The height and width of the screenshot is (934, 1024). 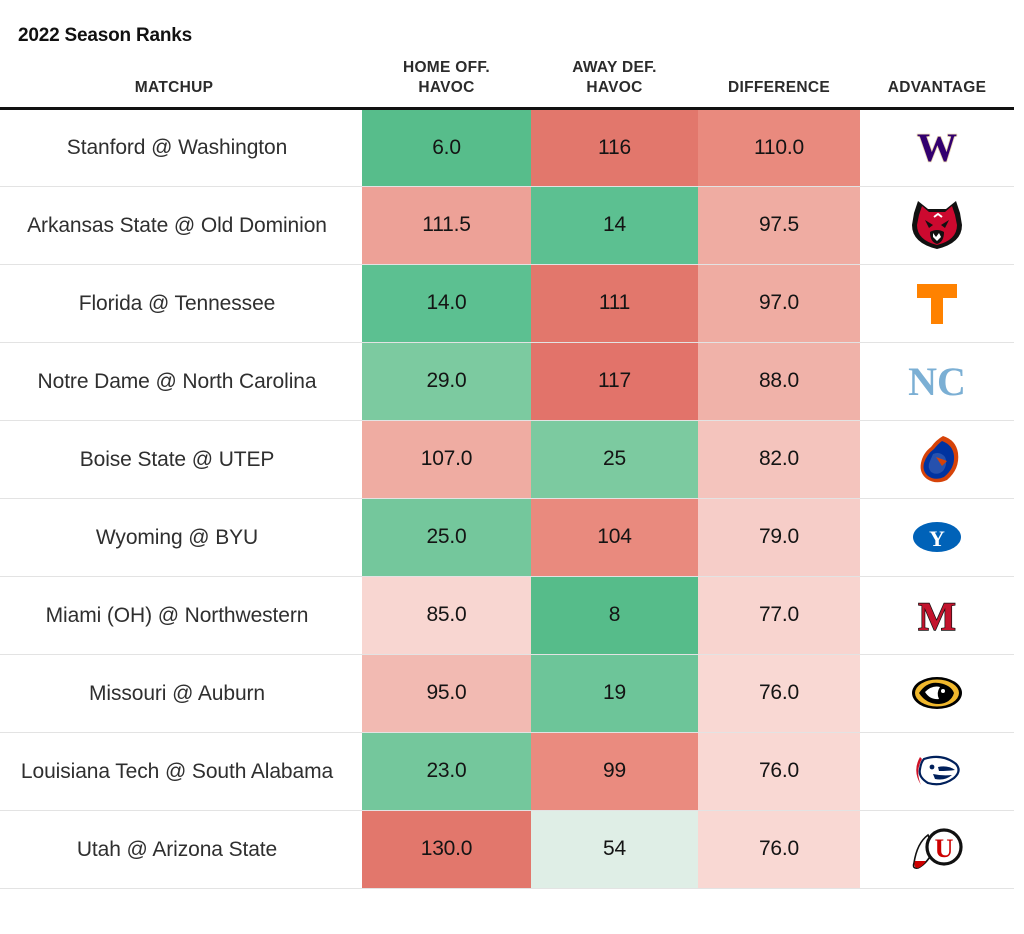 I want to click on away-def-havoc-cell: 116, so click(x=614, y=147).